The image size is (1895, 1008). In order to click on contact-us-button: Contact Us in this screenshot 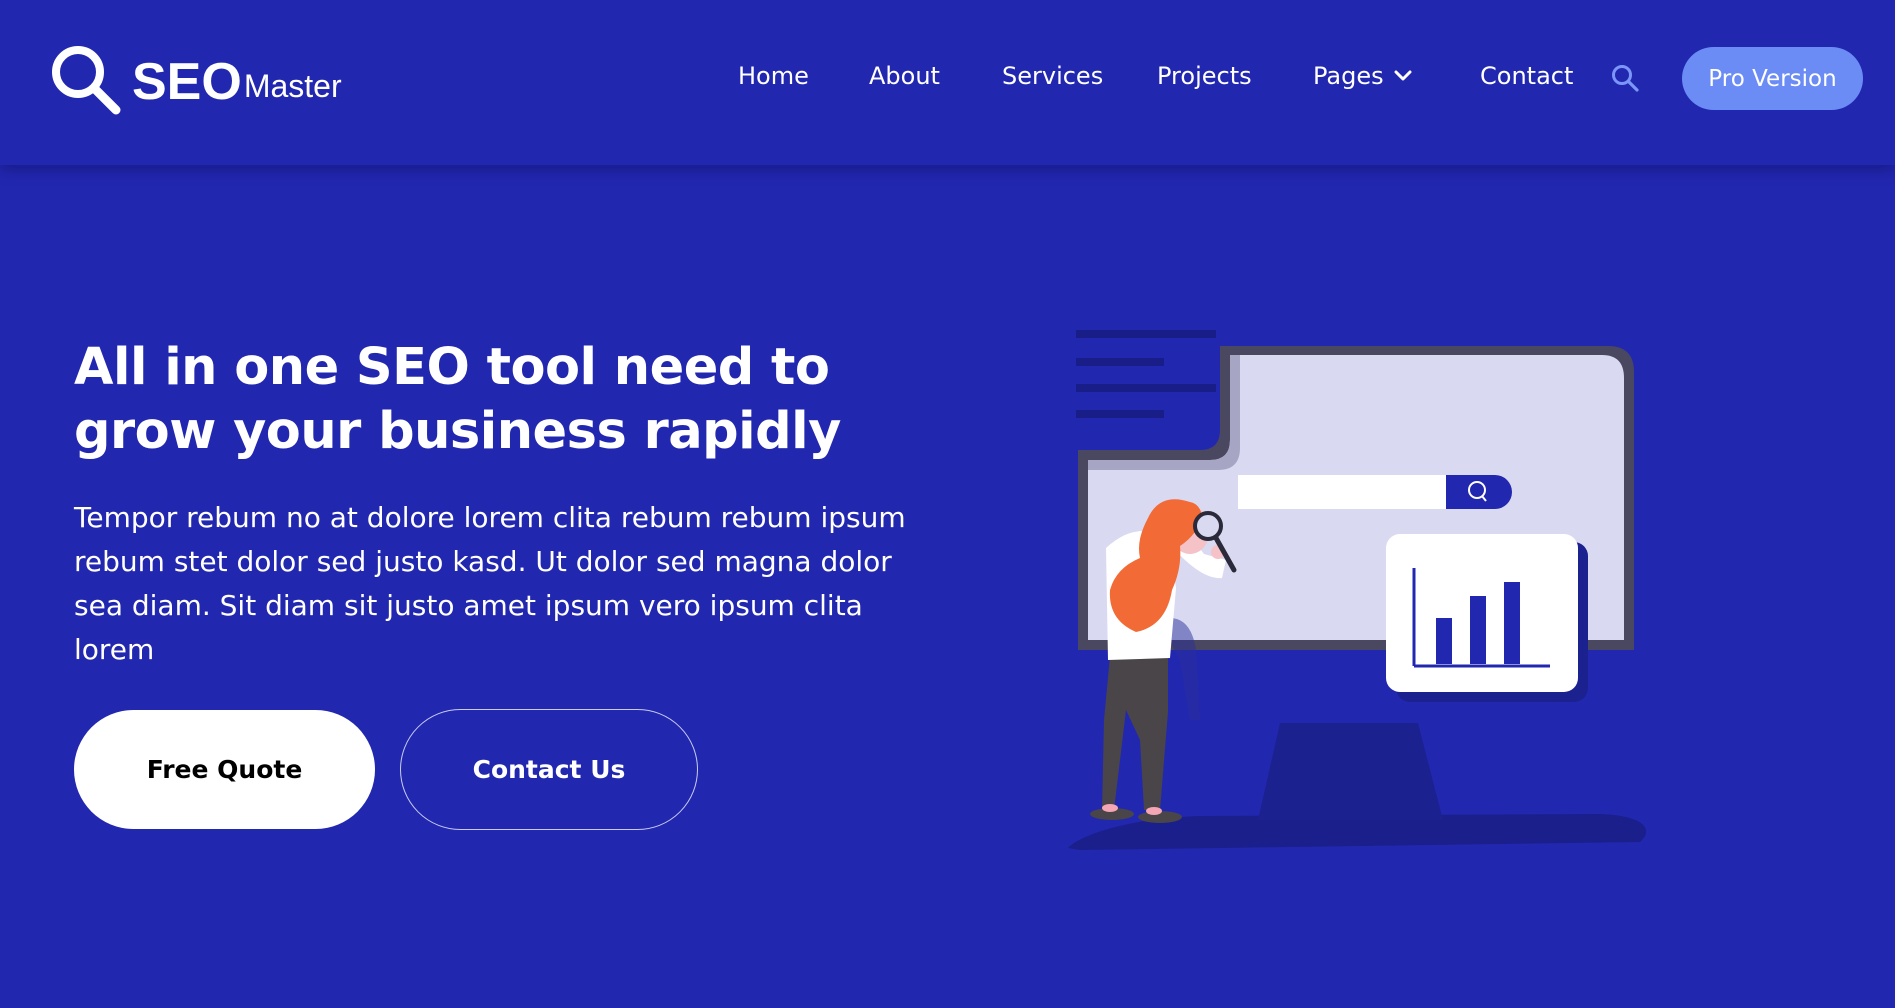, I will do `click(549, 769)`.